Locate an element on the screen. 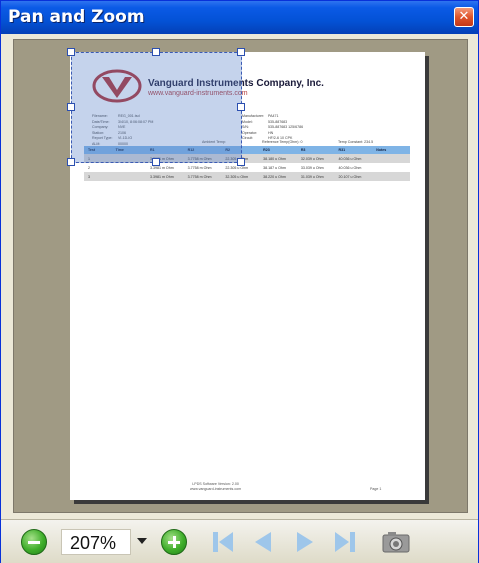 The image size is (479, 563). zoom-level-value: 207% is located at coordinates (93, 543).